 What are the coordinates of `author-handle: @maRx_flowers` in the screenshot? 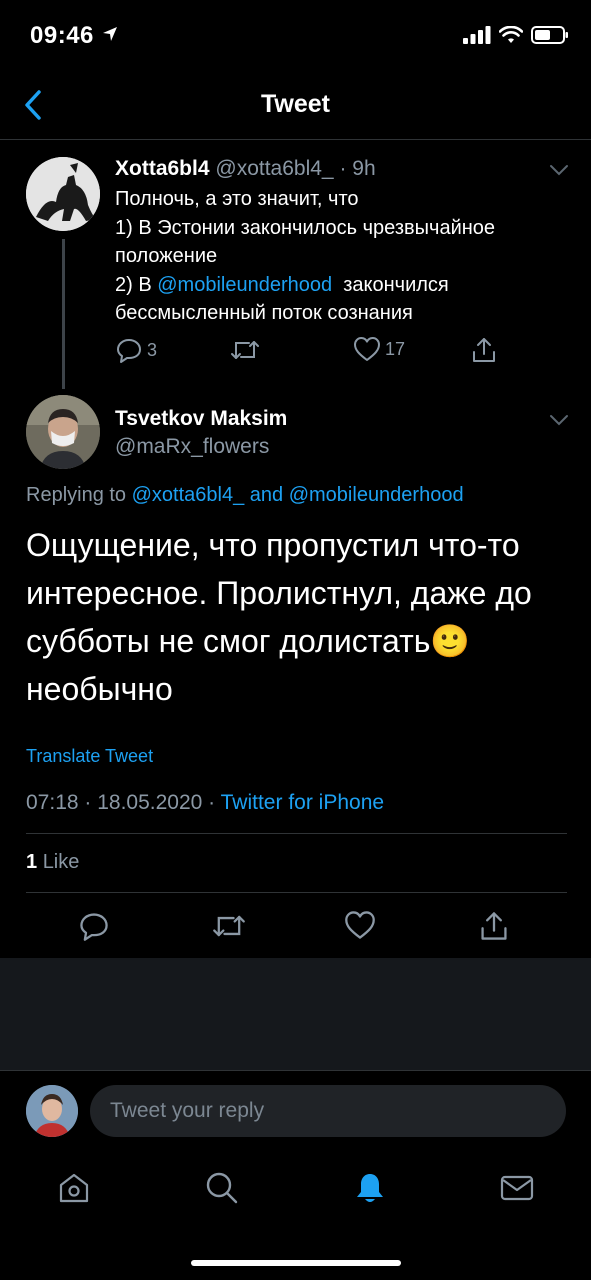 It's located at (192, 447).